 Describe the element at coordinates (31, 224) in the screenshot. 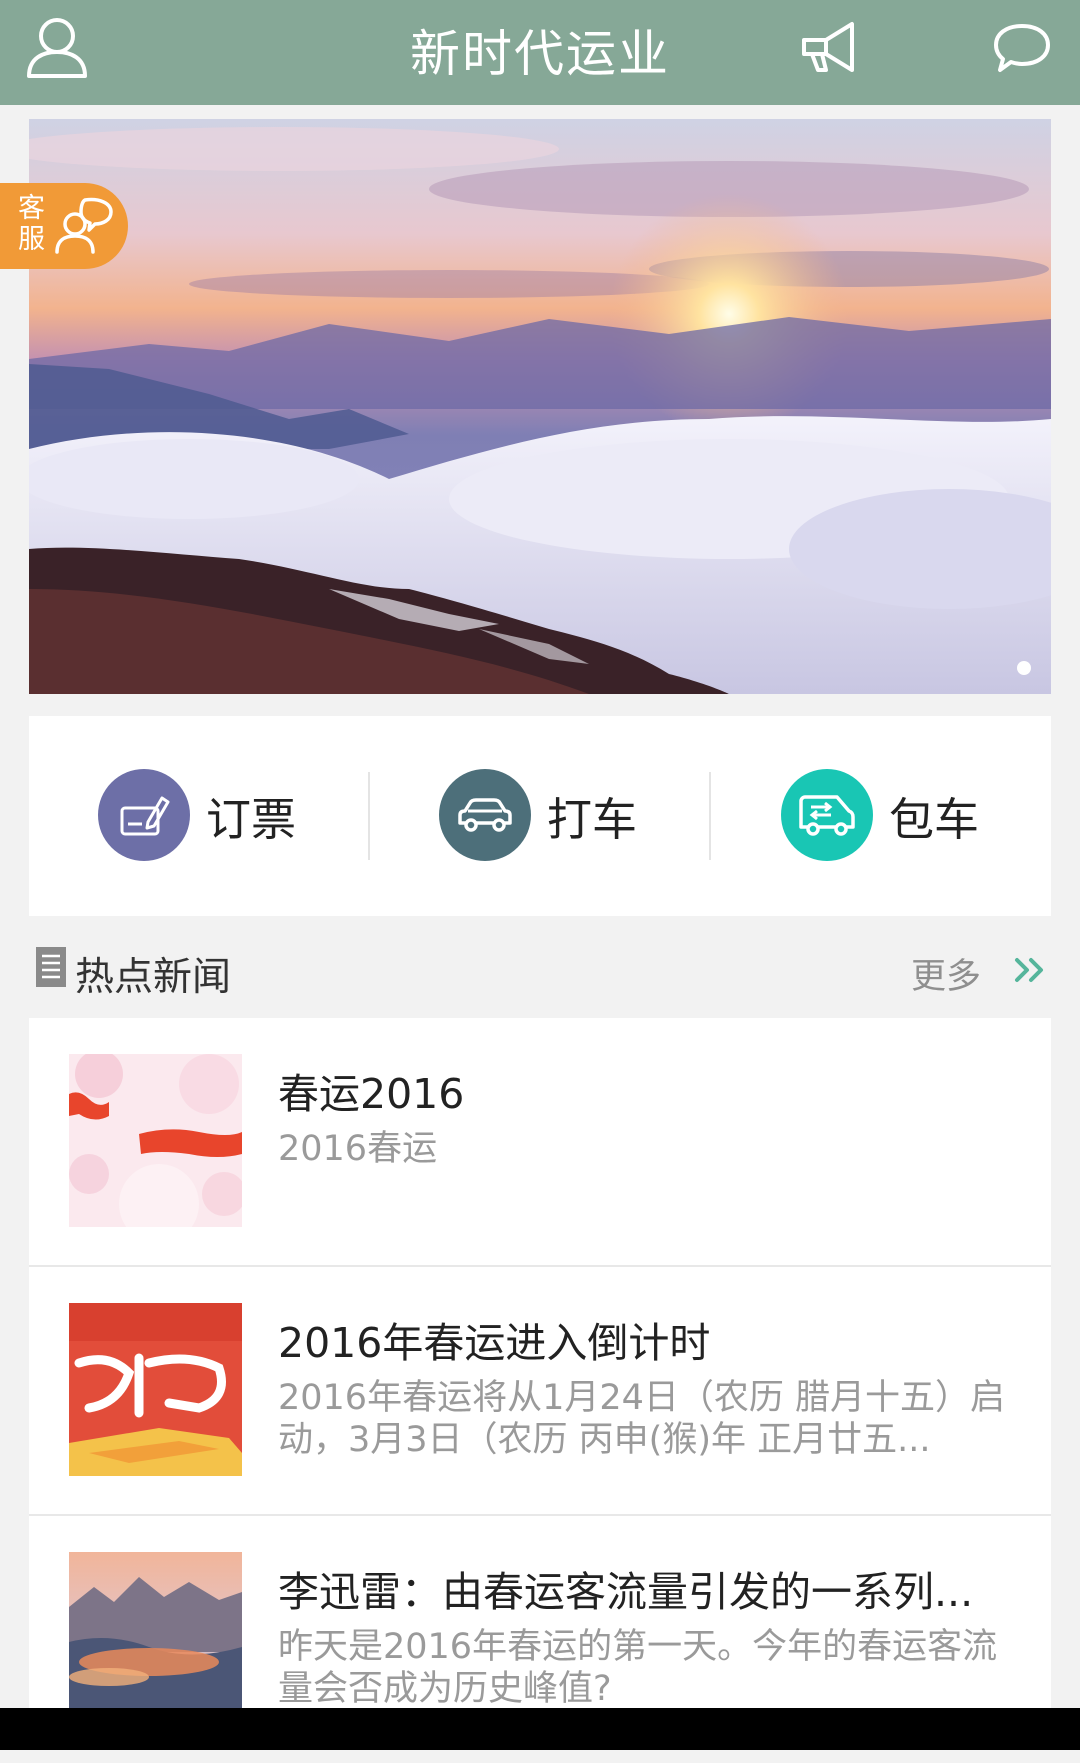

I see `customer-service-label: 客服` at that location.